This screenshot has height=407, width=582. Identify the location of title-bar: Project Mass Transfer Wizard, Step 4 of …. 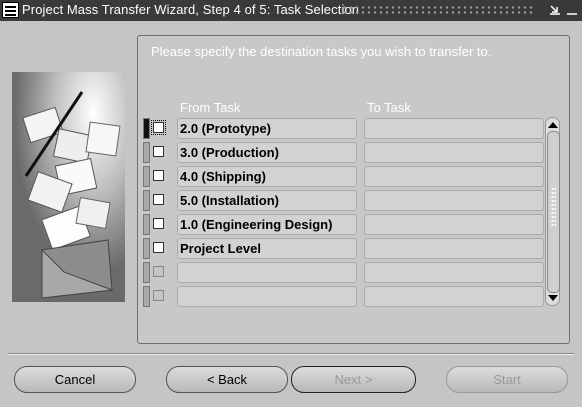
(291, 10).